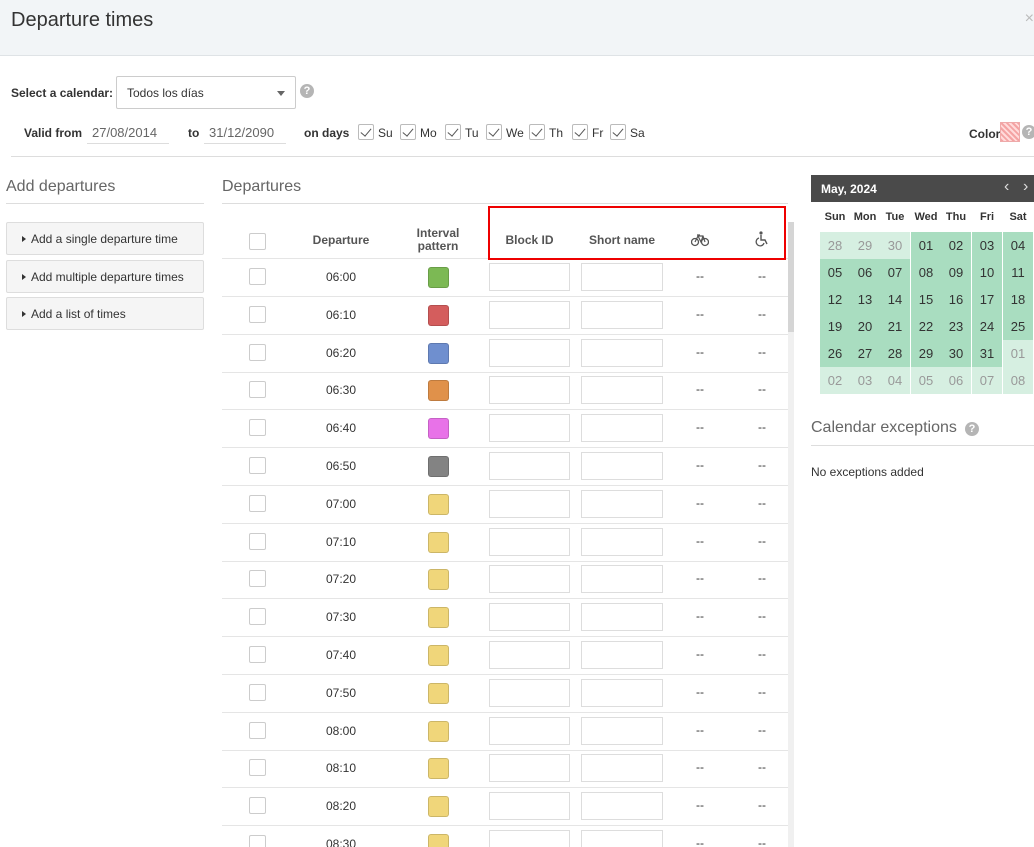 This screenshot has height=847, width=1034. Describe the element at coordinates (835, 353) in the screenshot. I see `calendar-day: 26` at that location.